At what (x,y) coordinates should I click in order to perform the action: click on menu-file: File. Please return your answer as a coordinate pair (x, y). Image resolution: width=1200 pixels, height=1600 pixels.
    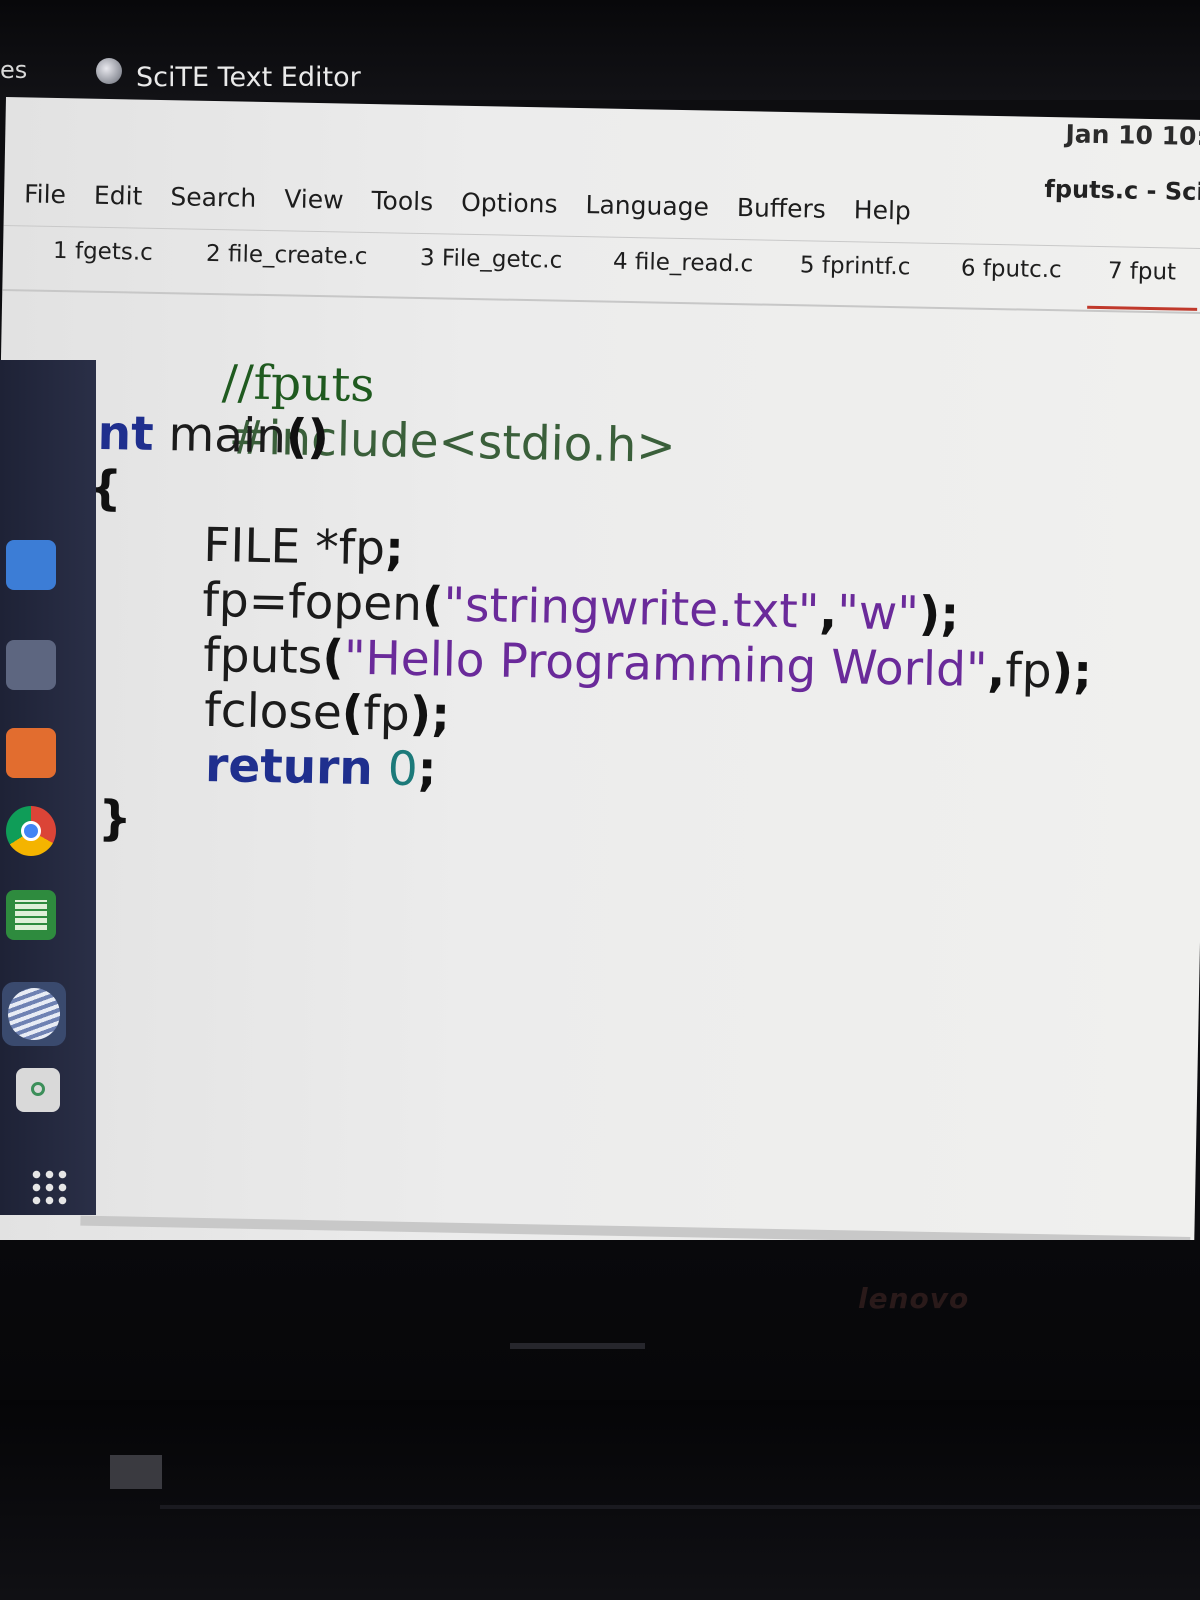
    Looking at the image, I should click on (45, 194).